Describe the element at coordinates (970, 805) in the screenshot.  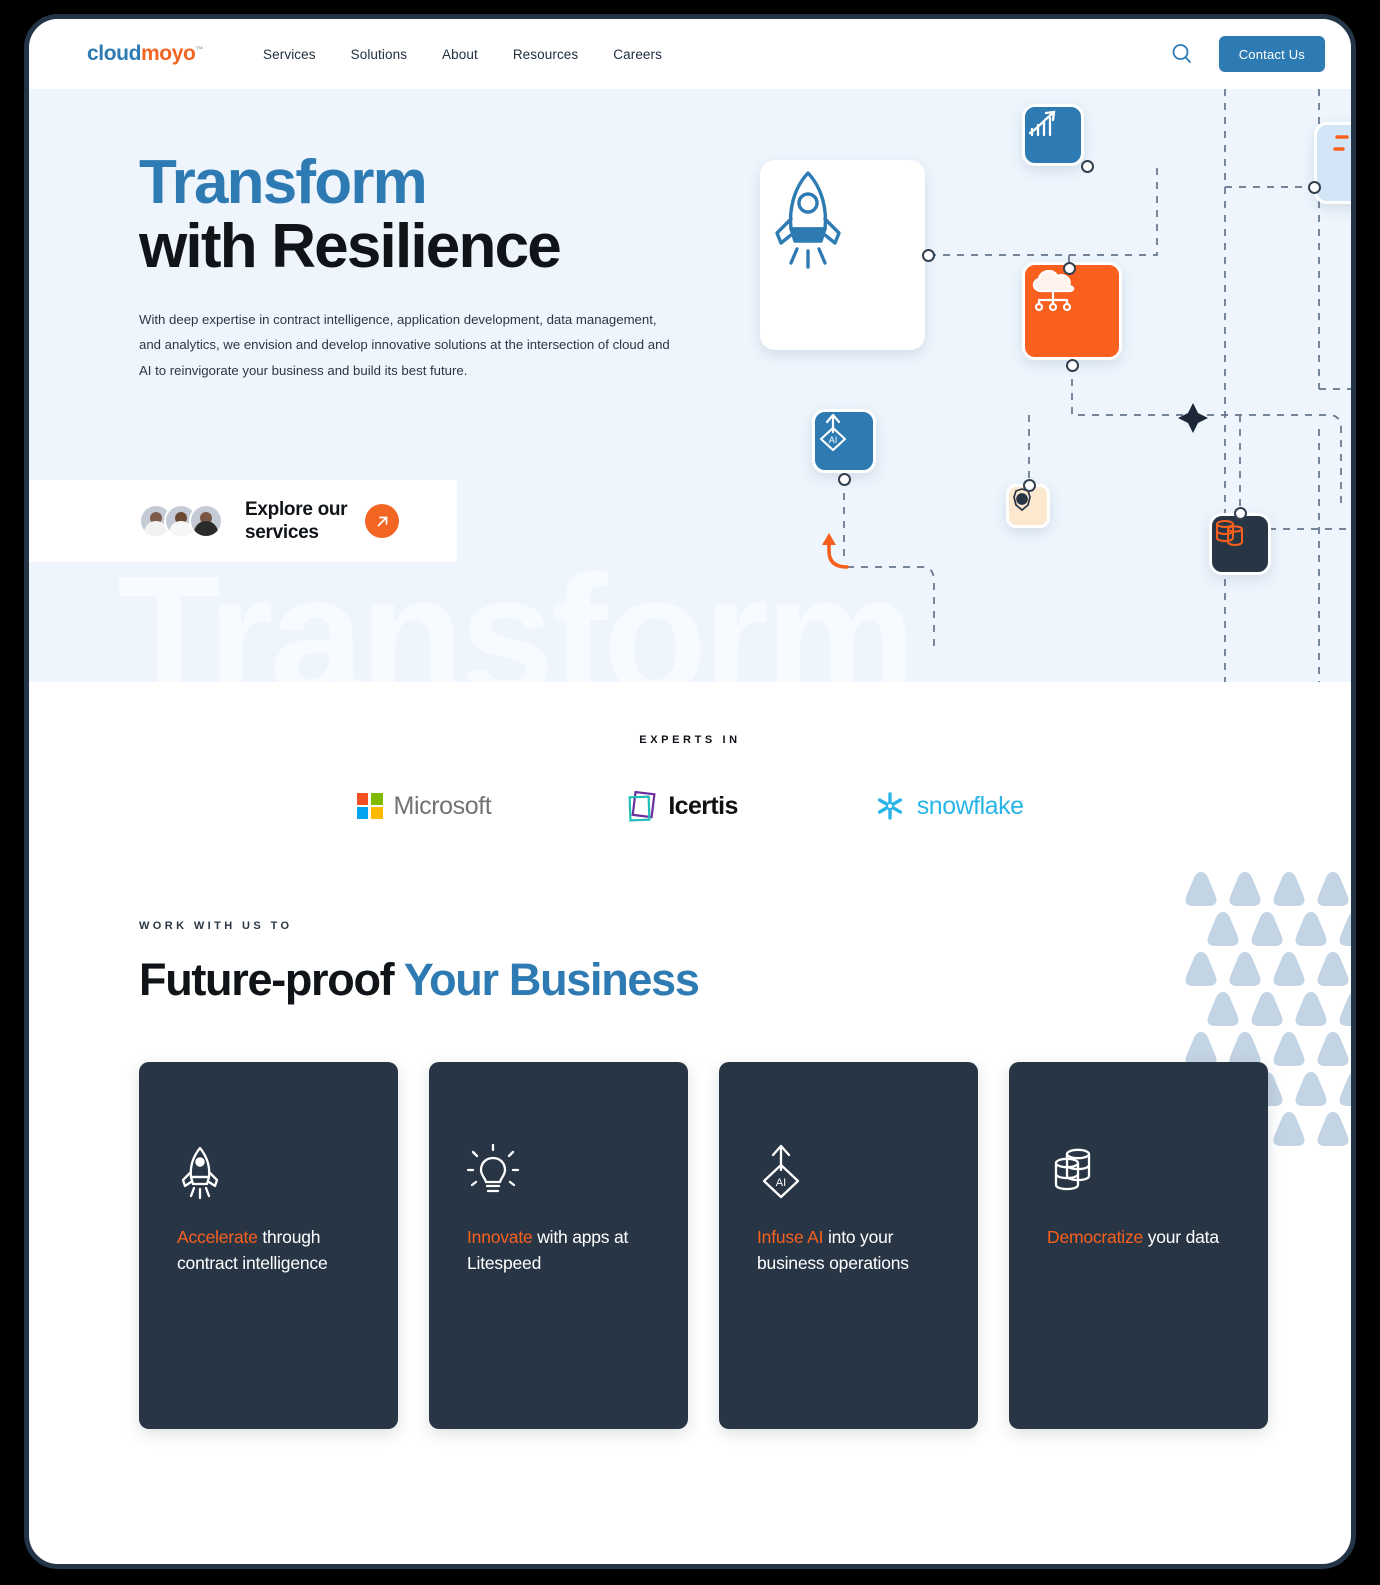
I see `snowflake-label: snowflake` at that location.